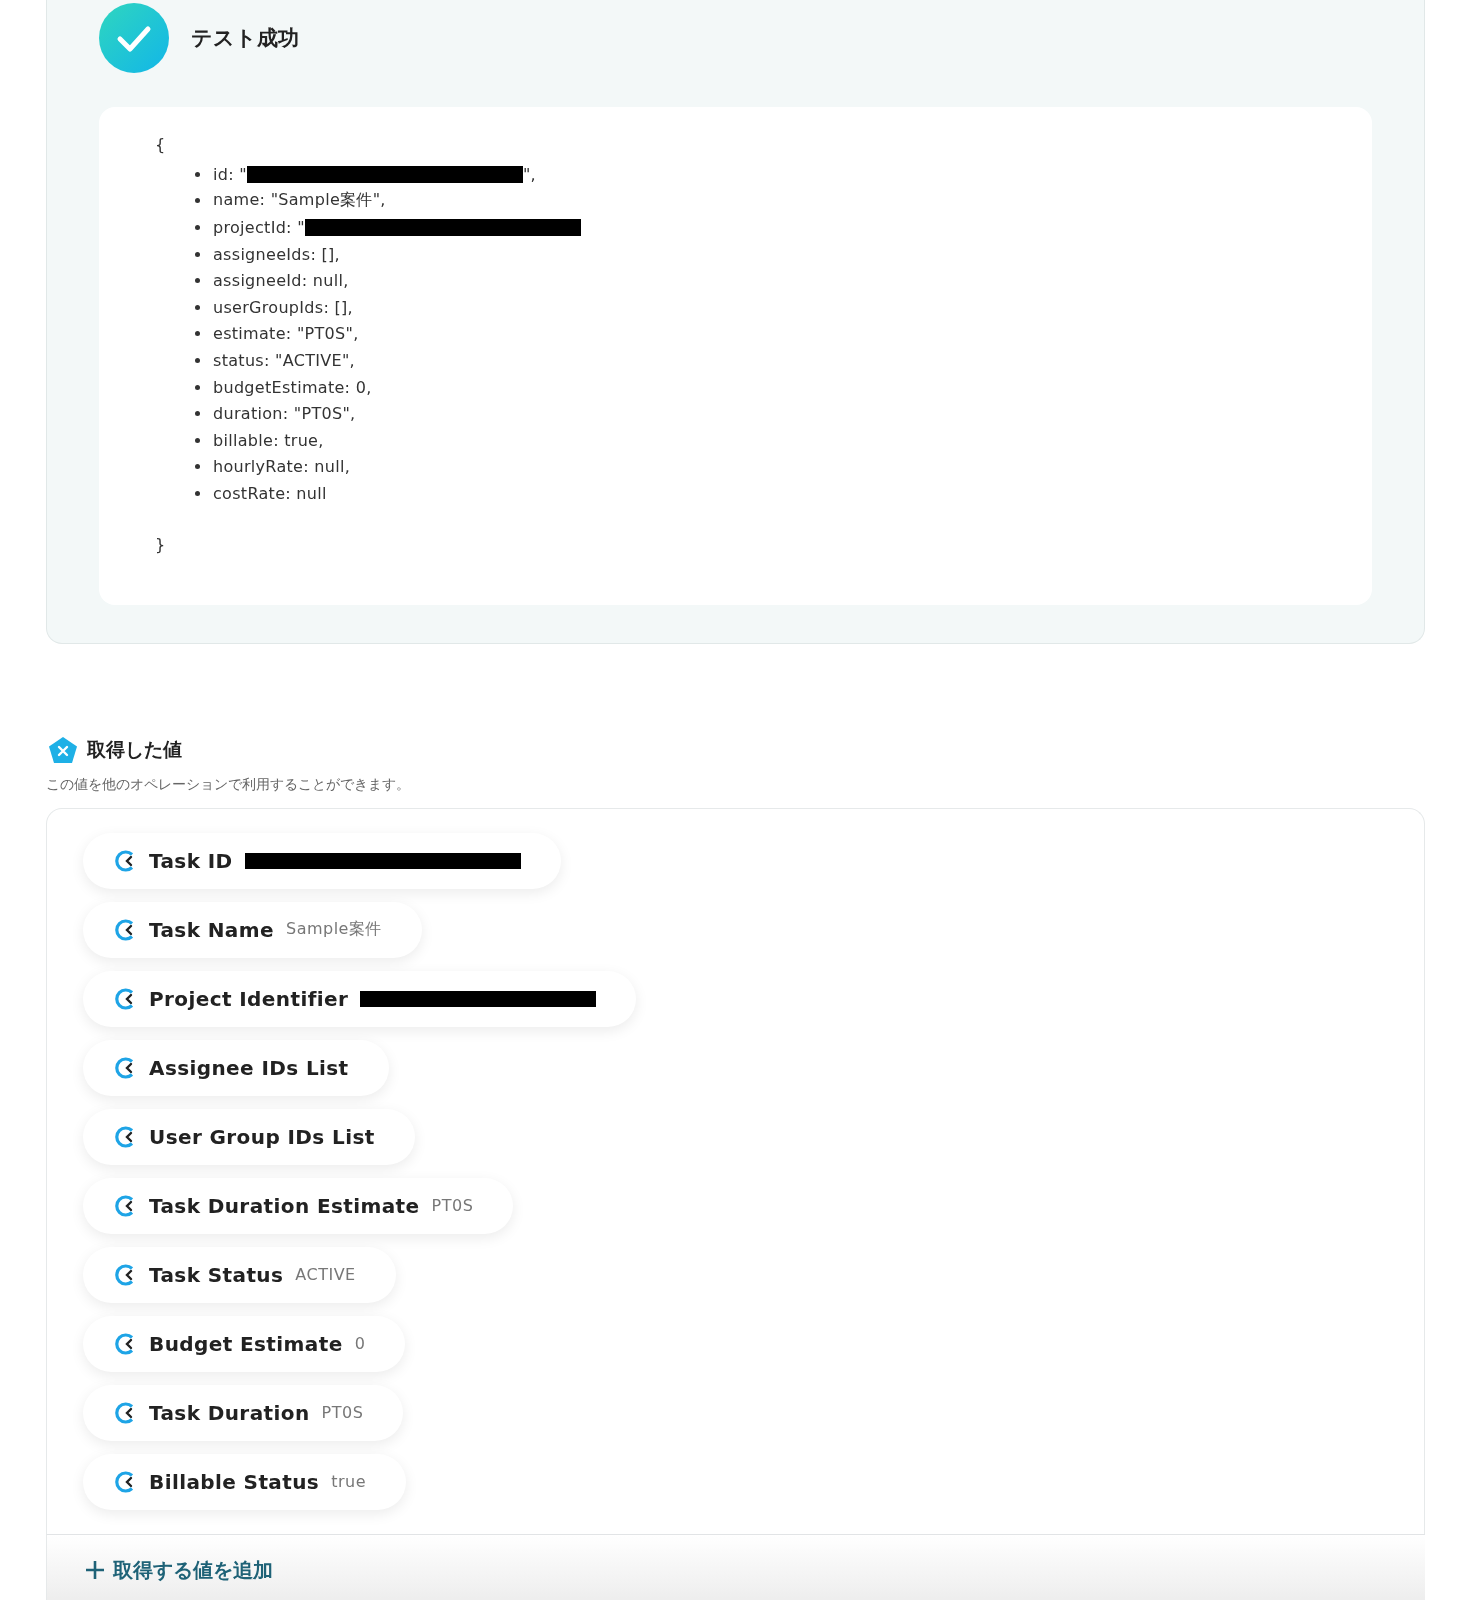  I want to click on section-description: この値を他のオペレーションで利用することができます。, so click(228, 784).